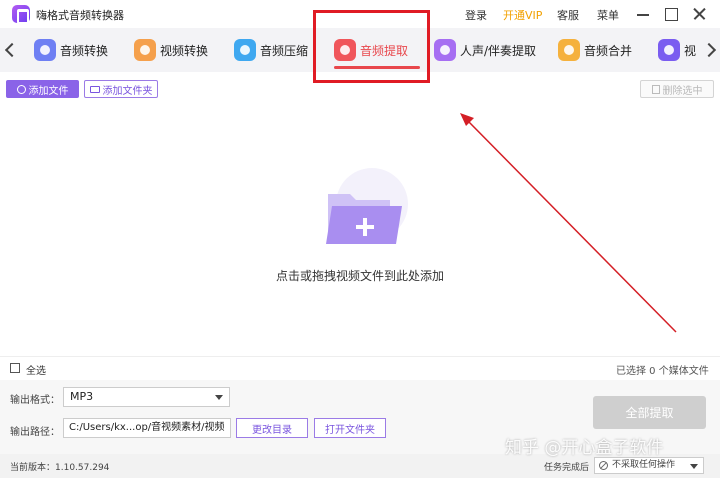  Describe the element at coordinates (608, 50) in the screenshot. I see `tab-label: 音频合并` at that location.